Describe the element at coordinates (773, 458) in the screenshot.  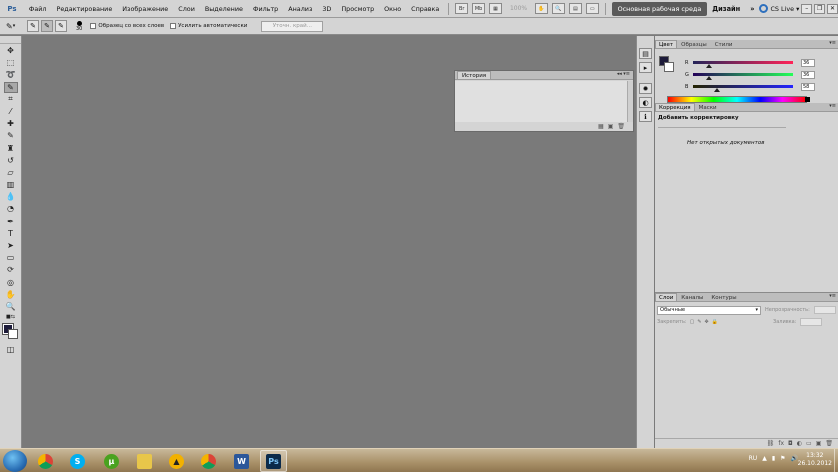
I see `network-icon: ▮` at that location.